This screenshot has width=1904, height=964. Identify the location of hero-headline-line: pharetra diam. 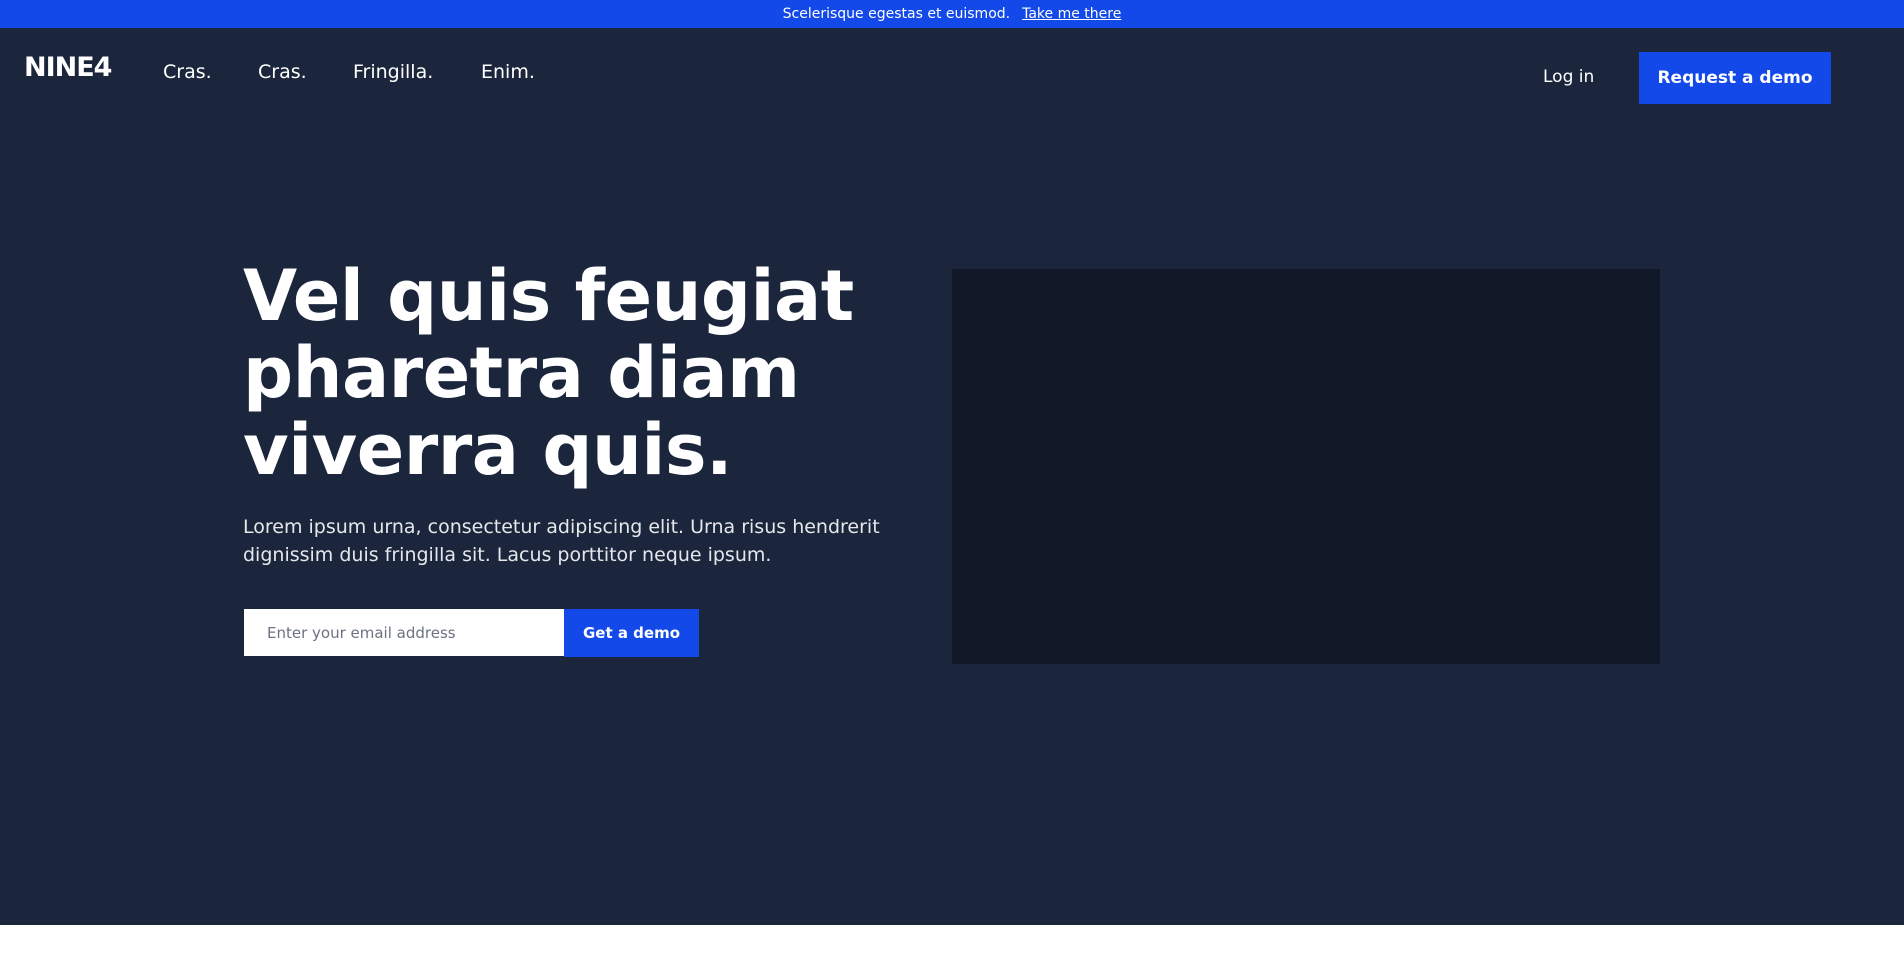
(521, 373).